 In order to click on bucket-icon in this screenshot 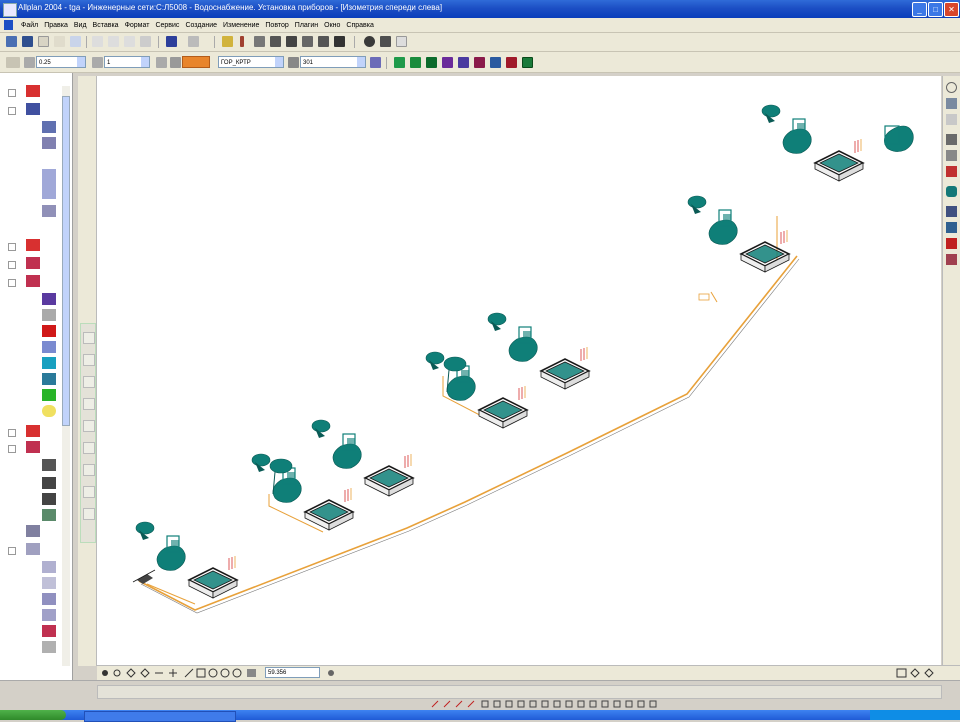, I will do `click(951, 227)`.